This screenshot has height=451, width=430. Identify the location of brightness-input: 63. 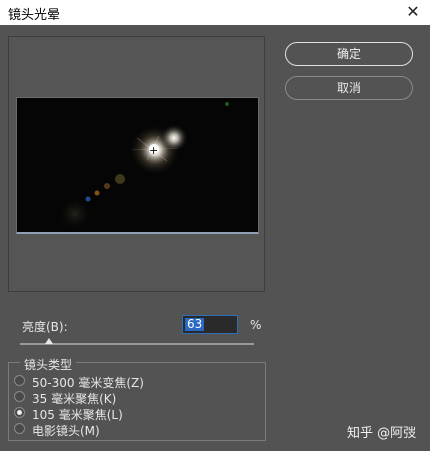
(210, 324).